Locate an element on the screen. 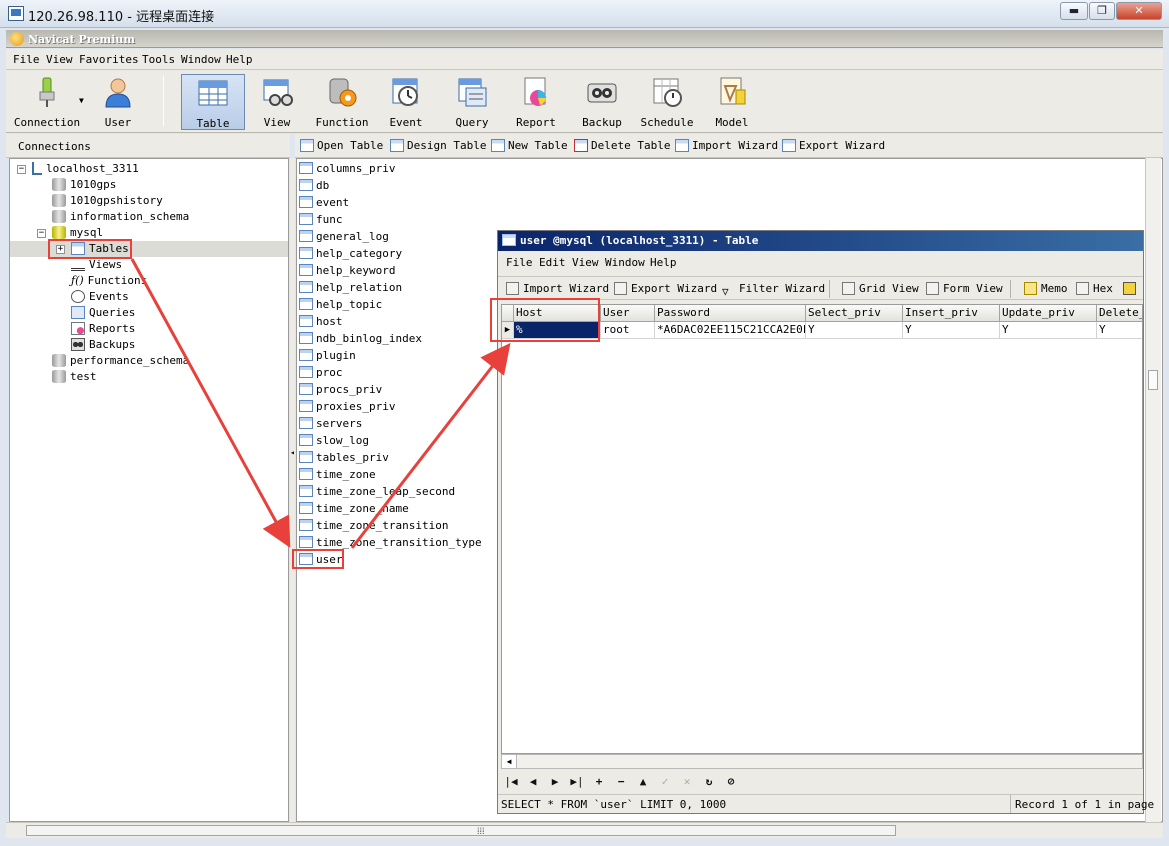 This screenshot has height=846, width=1169. tw-import-wizard-button: Import Wizard is located at coordinates (557, 288).